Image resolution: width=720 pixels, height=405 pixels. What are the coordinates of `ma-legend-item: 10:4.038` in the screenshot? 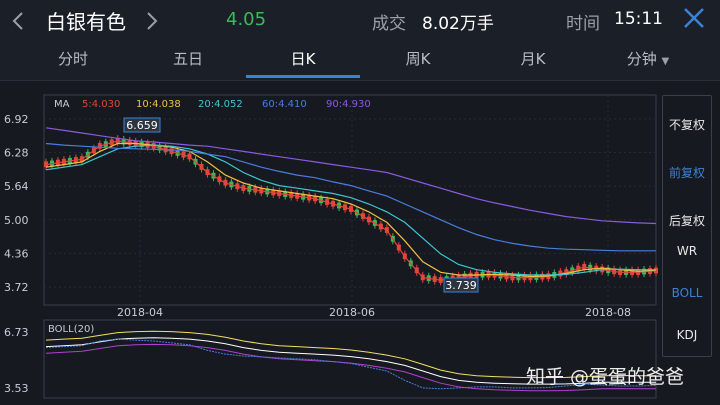 It's located at (158, 104).